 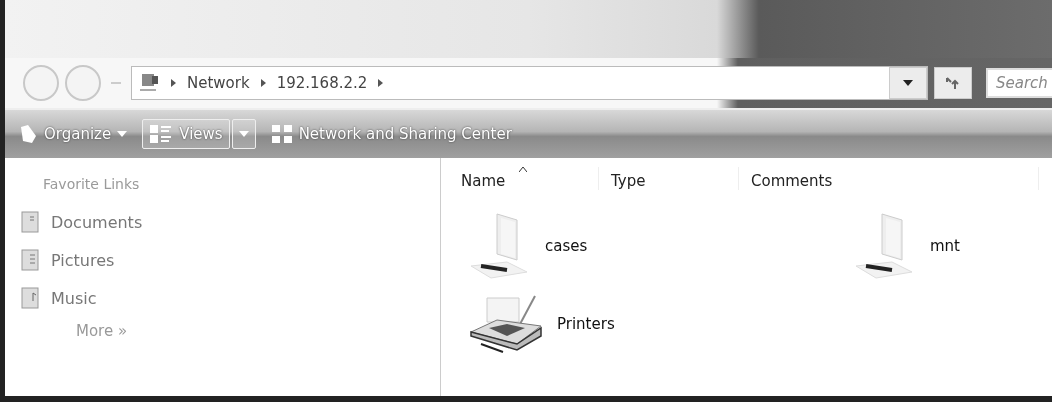 I want to click on column-header: Comments, so click(x=889, y=178).